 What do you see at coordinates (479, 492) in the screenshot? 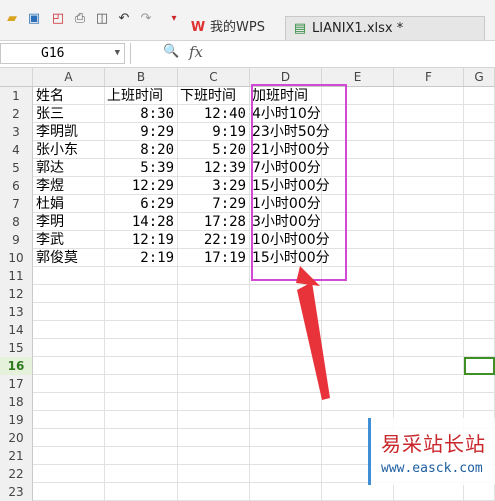
I see `cell-g23` at bounding box center [479, 492].